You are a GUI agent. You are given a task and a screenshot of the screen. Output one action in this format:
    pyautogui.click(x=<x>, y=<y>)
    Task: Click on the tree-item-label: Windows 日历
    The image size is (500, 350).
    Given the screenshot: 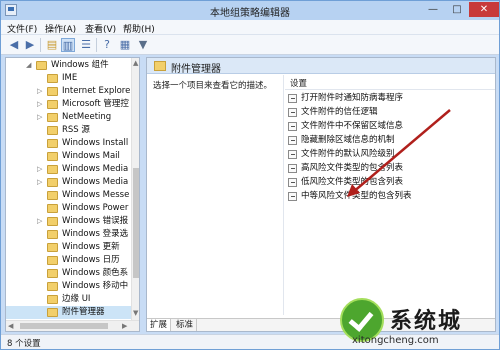 What is the action you would take?
    pyautogui.click(x=91, y=260)
    